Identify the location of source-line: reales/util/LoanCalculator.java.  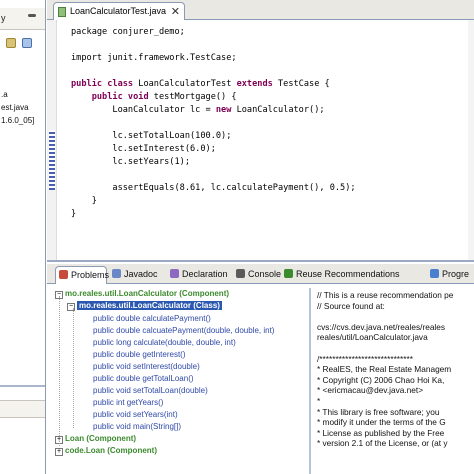
(372, 337).